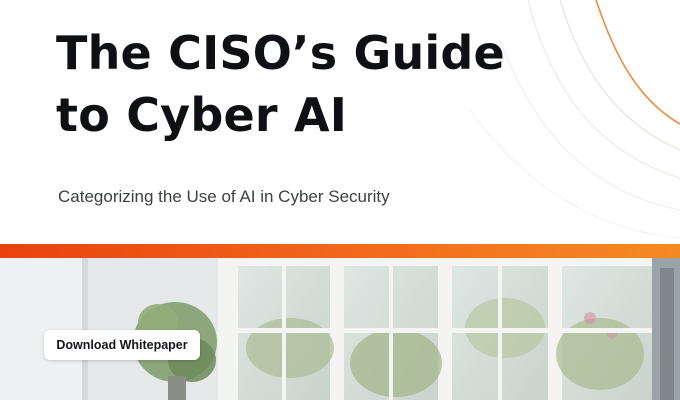  I want to click on download-whitepaper-button: Download Whitepaper, so click(122, 345).